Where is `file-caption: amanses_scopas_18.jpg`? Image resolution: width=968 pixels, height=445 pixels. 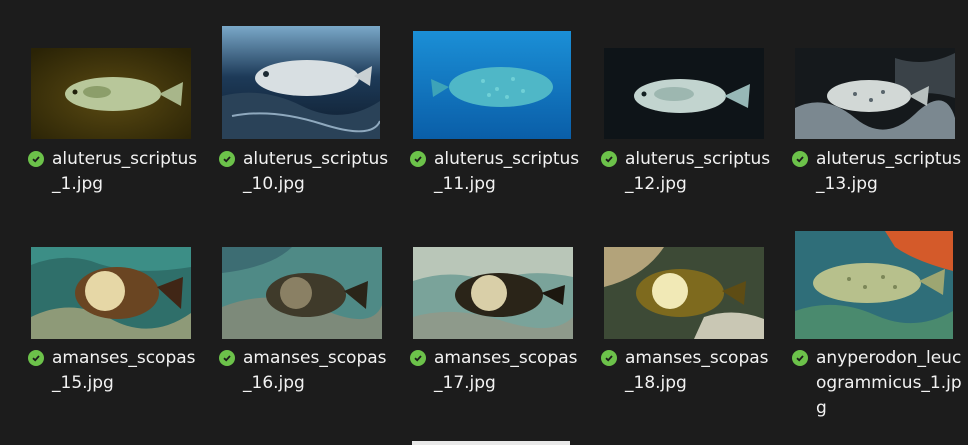
file-caption: amanses_scopas_18.jpg is located at coordinates (693, 371).